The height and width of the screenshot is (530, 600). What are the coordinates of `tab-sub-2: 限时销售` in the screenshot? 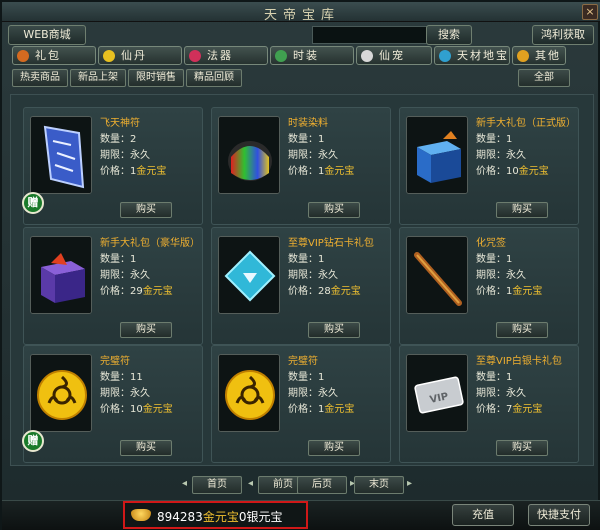 It's located at (156, 78).